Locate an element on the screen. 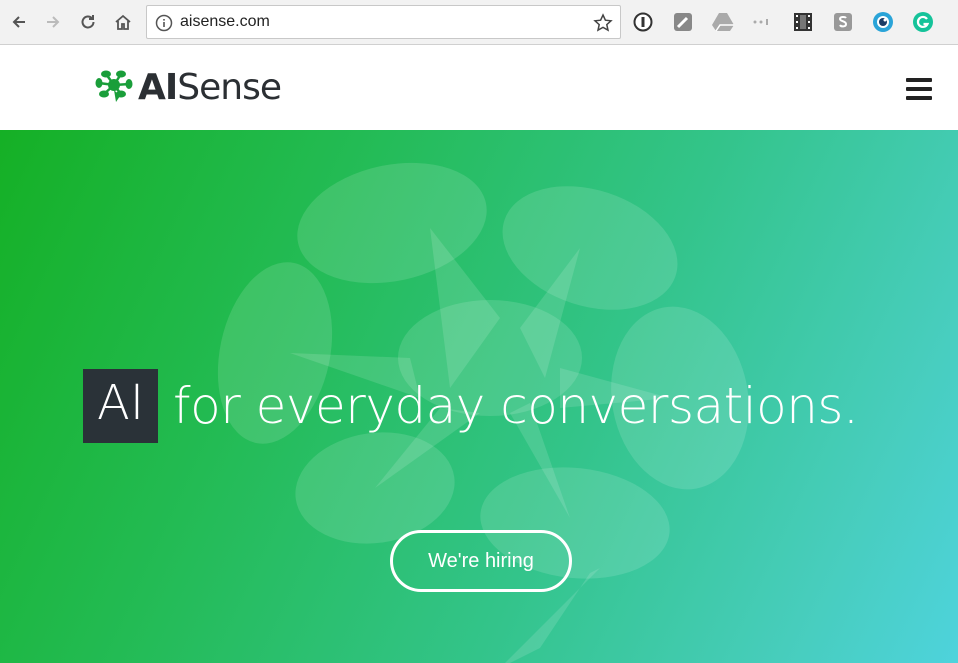 The width and height of the screenshot is (958, 663). logo-sense-text: Sense is located at coordinates (229, 87).